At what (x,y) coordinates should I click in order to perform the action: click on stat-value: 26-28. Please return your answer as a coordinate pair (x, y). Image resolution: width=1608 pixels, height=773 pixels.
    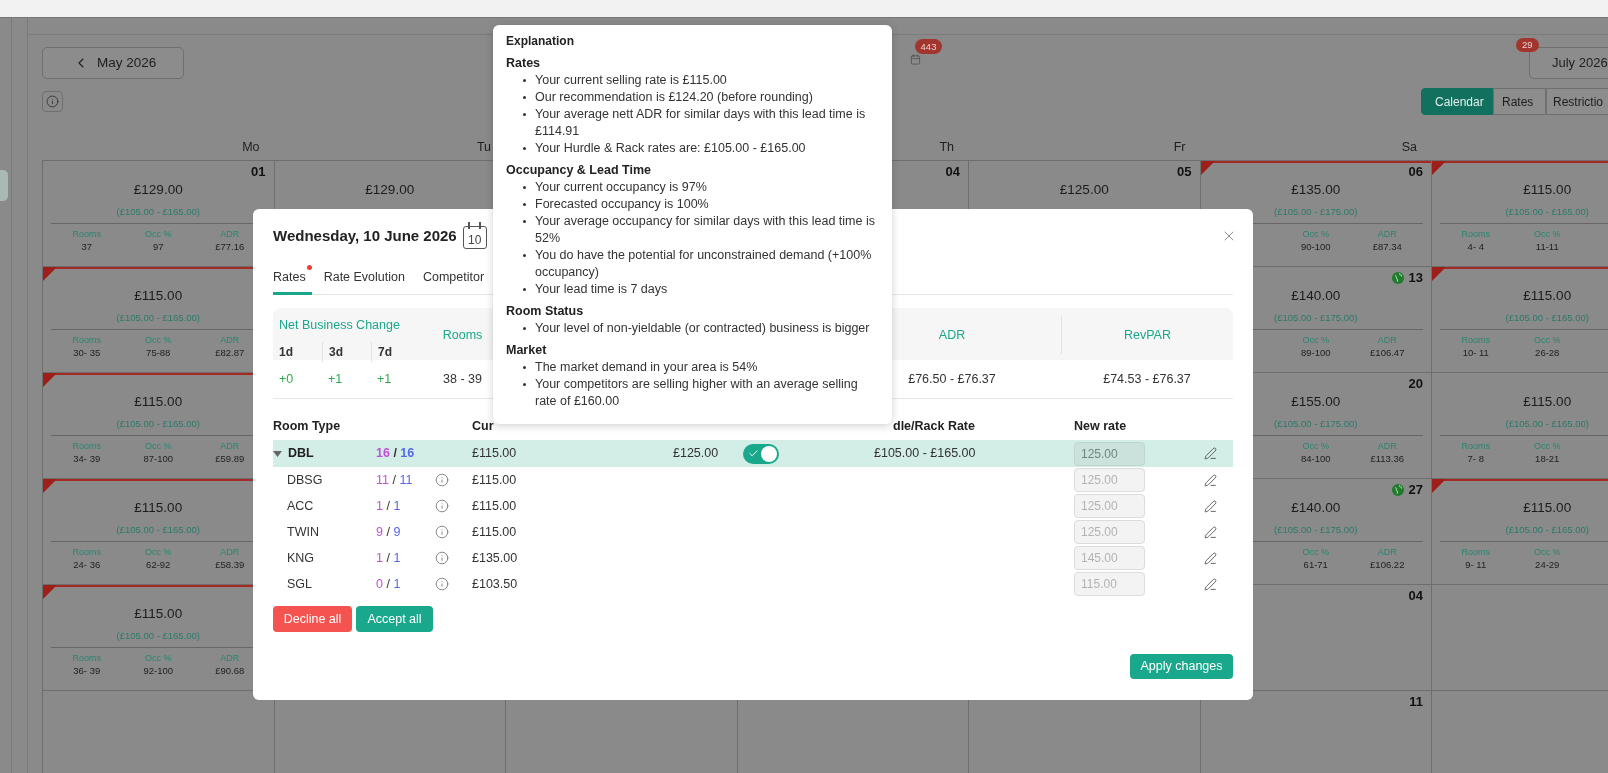
    Looking at the image, I should click on (1547, 353).